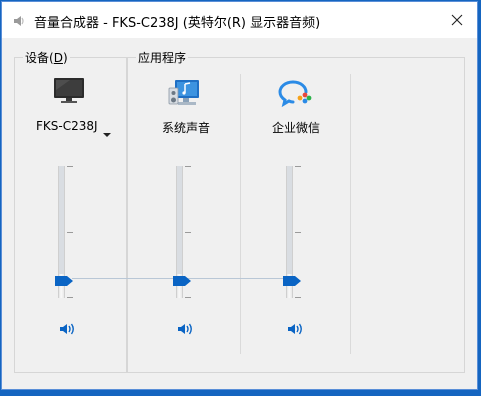 The height and width of the screenshot is (396, 481). I want to click on app-label-wecom: 企业微信, so click(296, 128).